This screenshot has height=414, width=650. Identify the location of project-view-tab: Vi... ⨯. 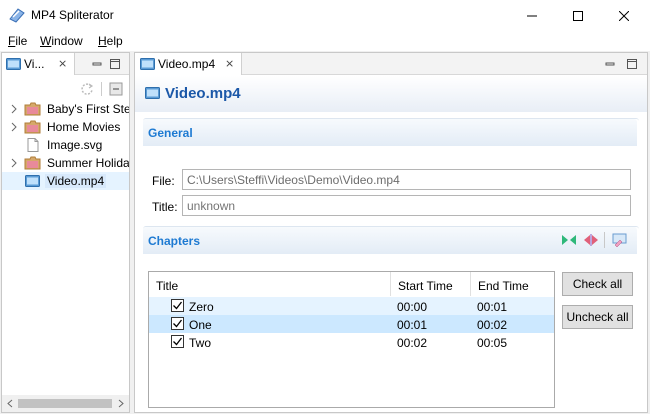
(38, 64).